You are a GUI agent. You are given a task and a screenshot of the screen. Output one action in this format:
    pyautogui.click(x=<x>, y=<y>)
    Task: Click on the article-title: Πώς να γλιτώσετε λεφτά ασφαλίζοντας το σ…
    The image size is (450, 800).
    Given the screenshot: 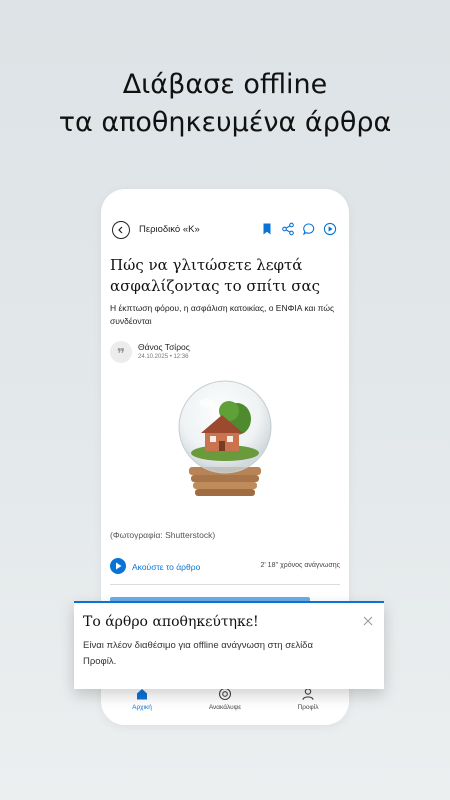 What is the action you would take?
    pyautogui.click(x=215, y=275)
    